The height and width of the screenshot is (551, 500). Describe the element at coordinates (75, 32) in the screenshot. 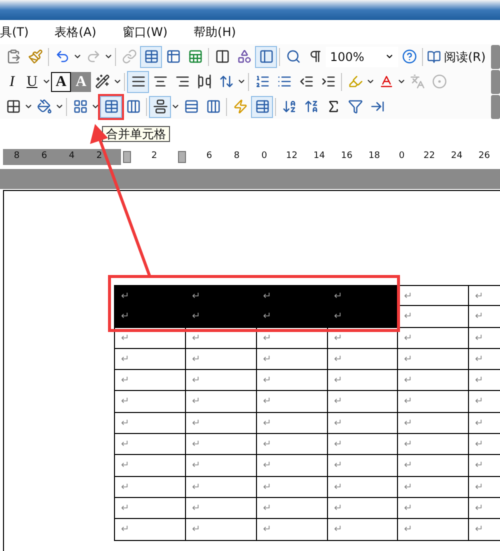

I see `menu-item: 表格(A)` at that location.